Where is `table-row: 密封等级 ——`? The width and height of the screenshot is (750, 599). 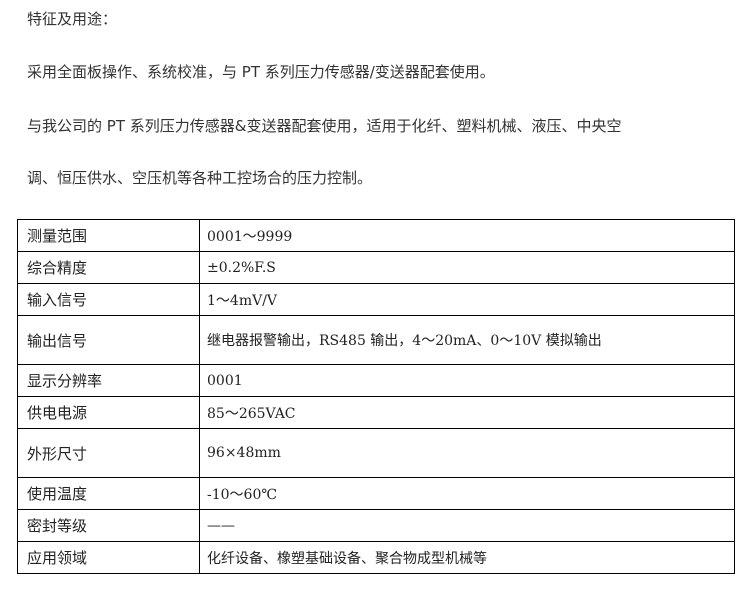
table-row: 密封等级 —— is located at coordinates (376, 525).